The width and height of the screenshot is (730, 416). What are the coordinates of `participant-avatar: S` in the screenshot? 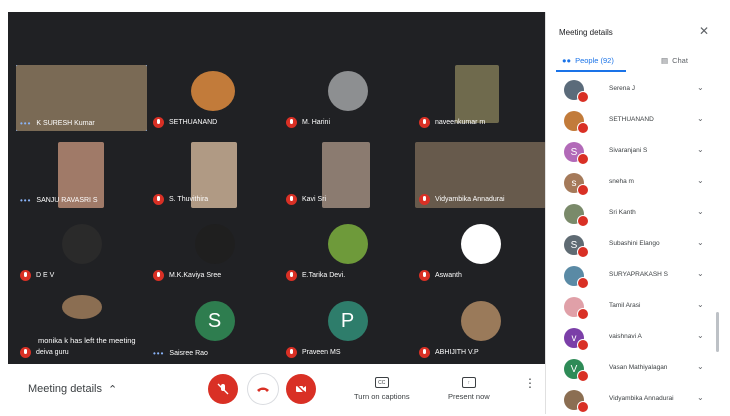 It's located at (214, 321).